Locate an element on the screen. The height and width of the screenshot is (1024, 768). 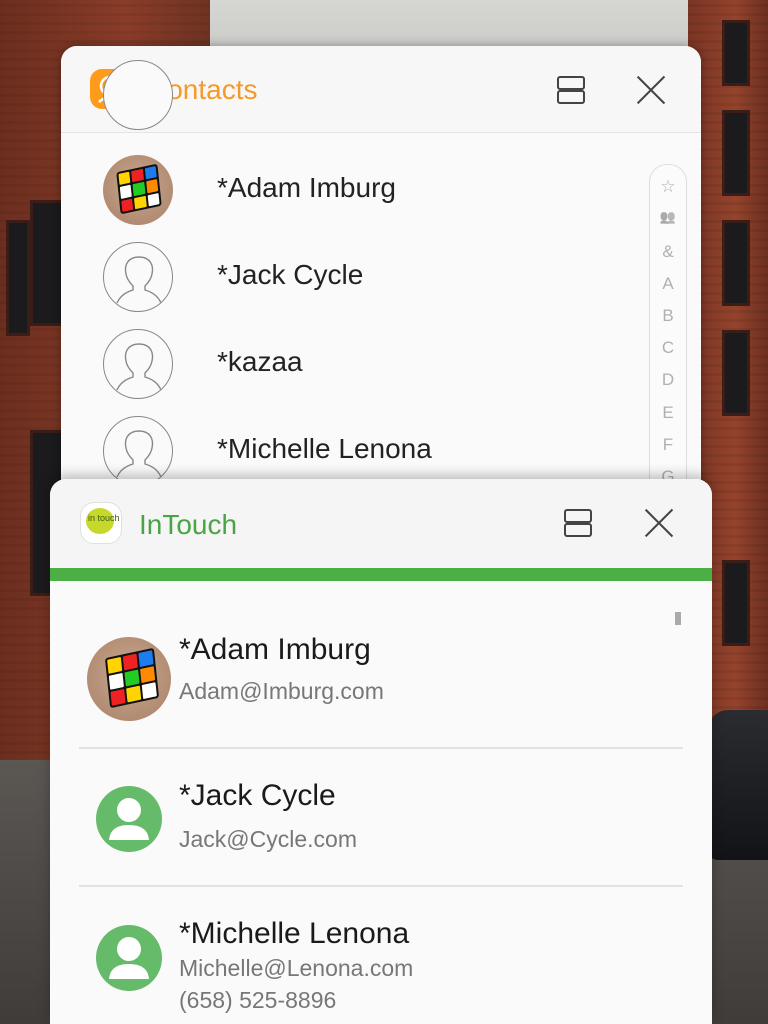
intouch-title: InTouch is located at coordinates (188, 524).